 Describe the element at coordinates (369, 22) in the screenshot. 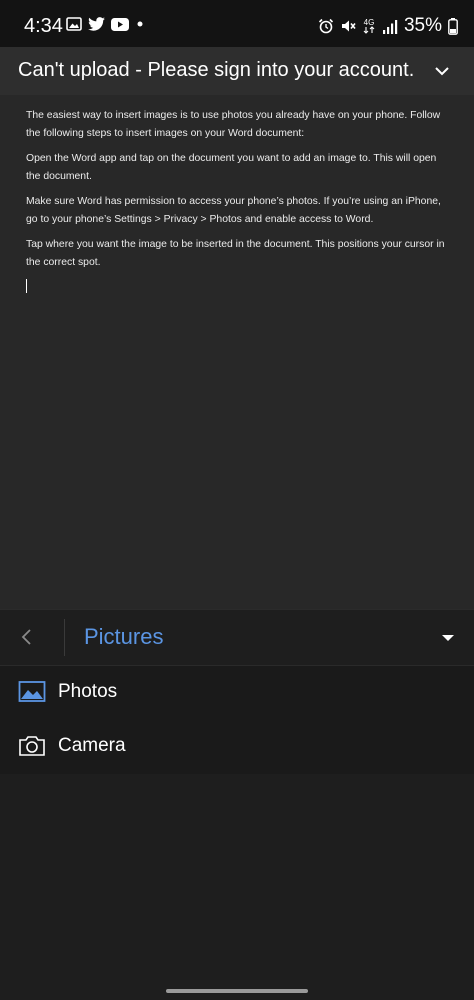

I see `network-label: 4G` at that location.